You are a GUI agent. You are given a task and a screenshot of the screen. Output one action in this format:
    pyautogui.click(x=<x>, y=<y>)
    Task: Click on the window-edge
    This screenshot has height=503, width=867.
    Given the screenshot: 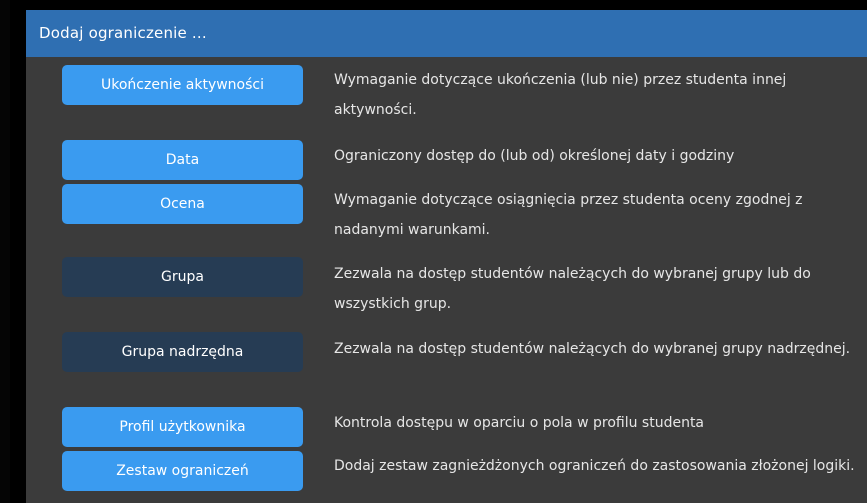 What is the action you would take?
    pyautogui.click(x=5, y=251)
    